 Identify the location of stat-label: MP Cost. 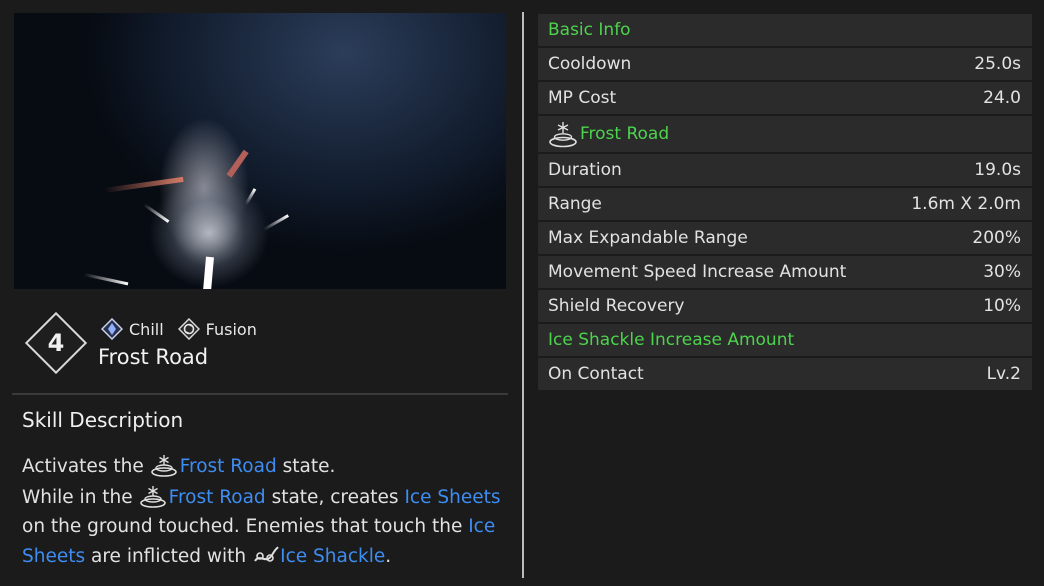
(582, 98).